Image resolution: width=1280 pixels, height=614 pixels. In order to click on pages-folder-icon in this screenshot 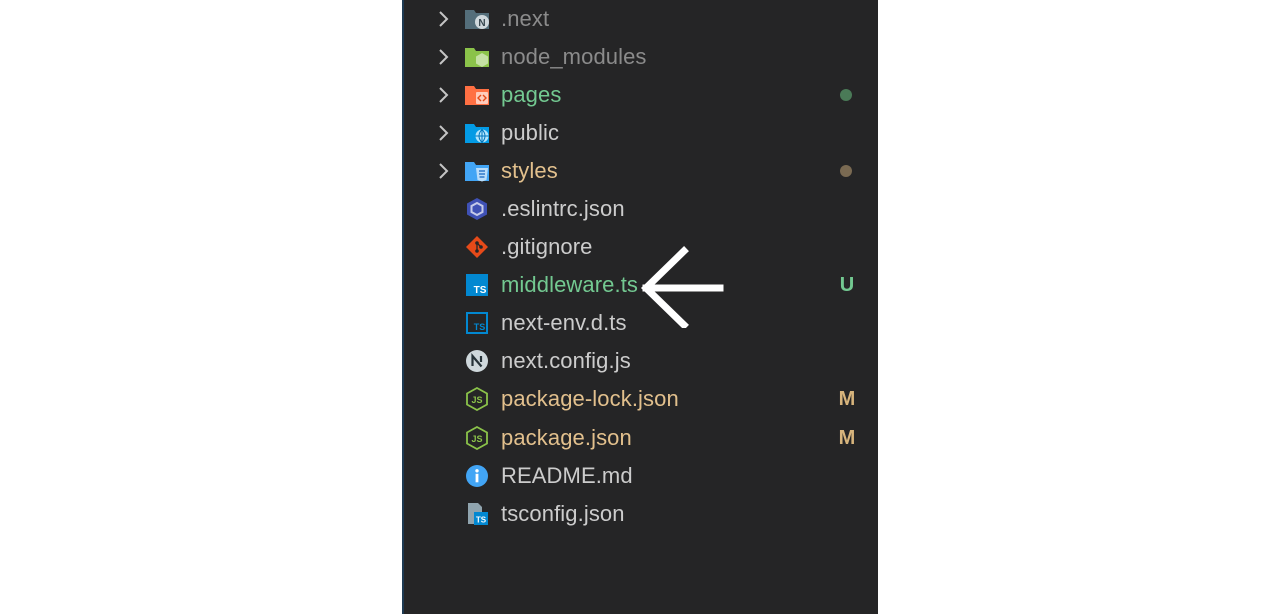, I will do `click(477, 95)`.